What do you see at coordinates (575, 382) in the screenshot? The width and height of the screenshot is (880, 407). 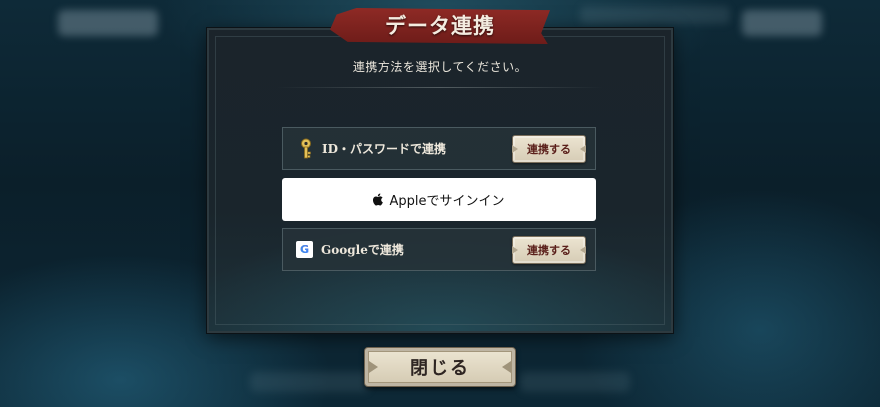 I see `background-footer-blur-right` at bounding box center [575, 382].